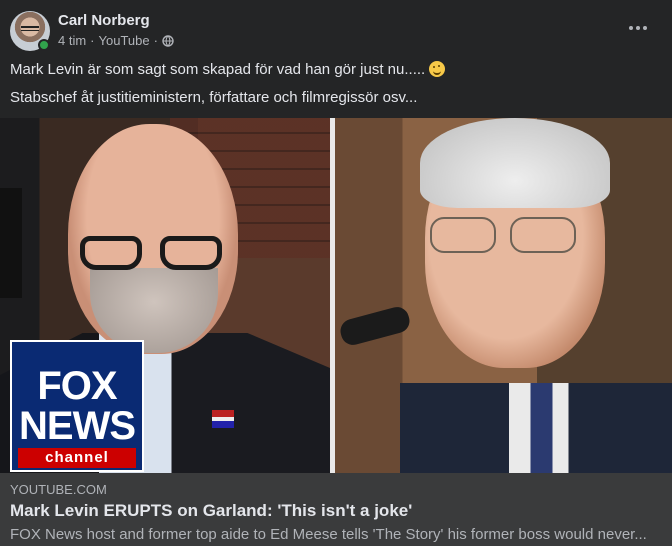 This screenshot has width=672, height=546. I want to click on post-time: 4 tim, so click(72, 40).